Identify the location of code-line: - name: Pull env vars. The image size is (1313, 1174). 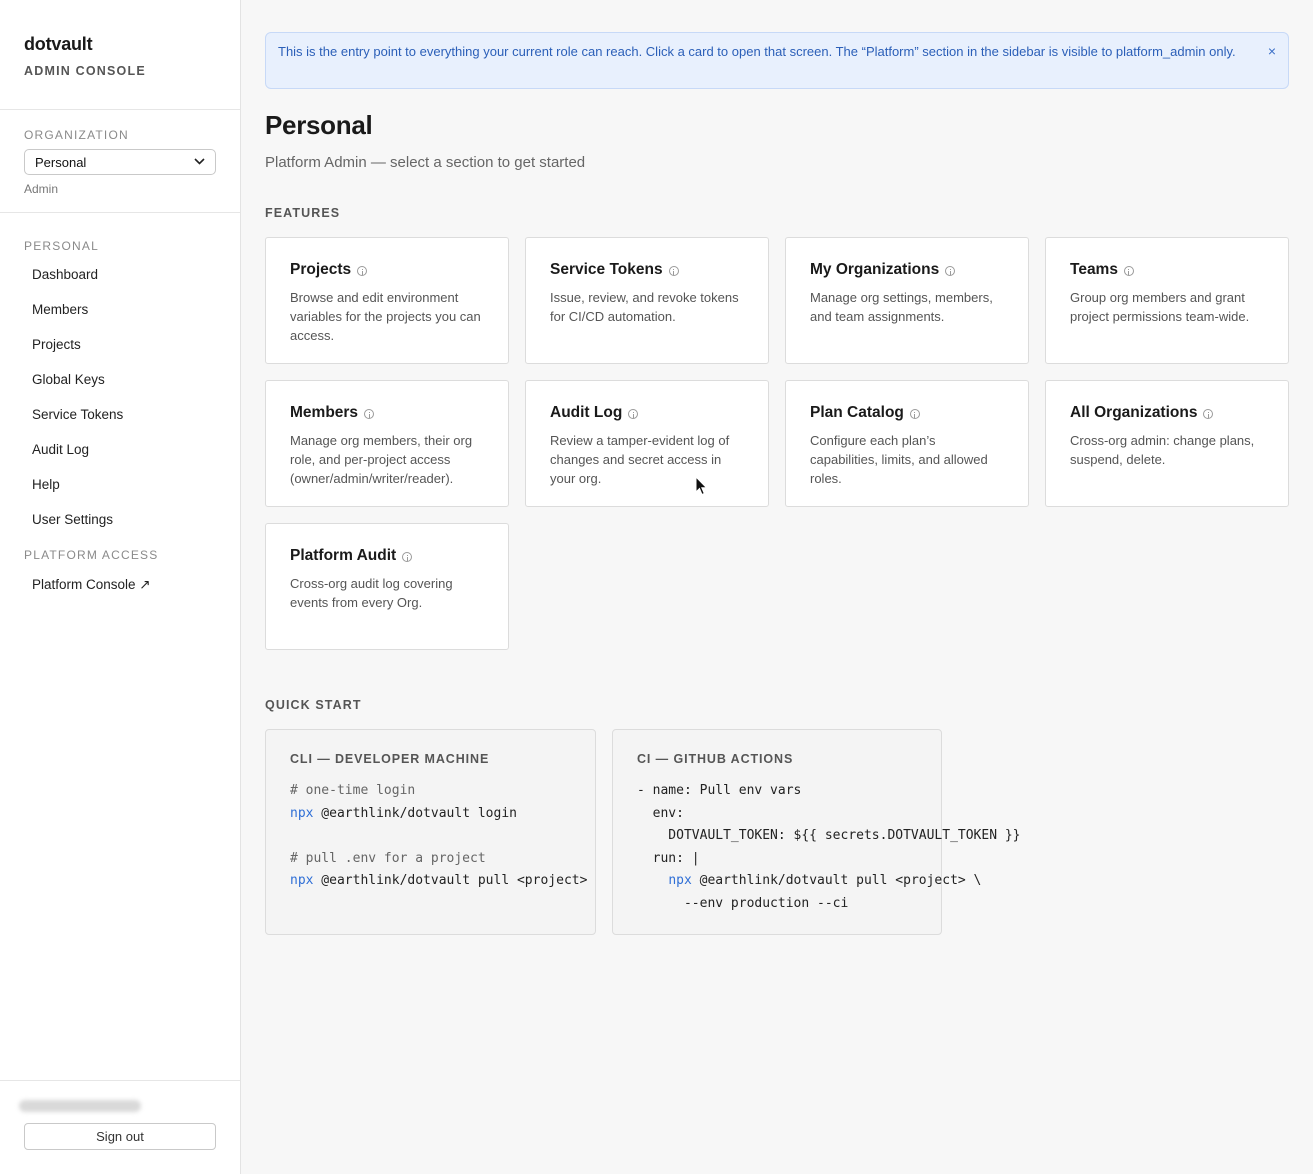
(719, 790).